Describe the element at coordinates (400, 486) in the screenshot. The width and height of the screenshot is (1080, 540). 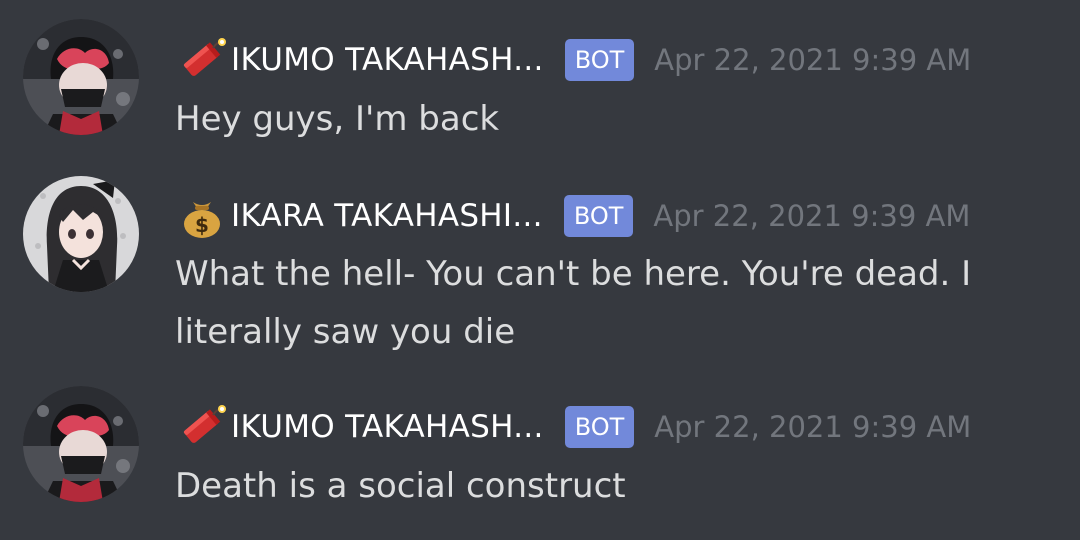
I see `message-content: Death is a social construct` at that location.